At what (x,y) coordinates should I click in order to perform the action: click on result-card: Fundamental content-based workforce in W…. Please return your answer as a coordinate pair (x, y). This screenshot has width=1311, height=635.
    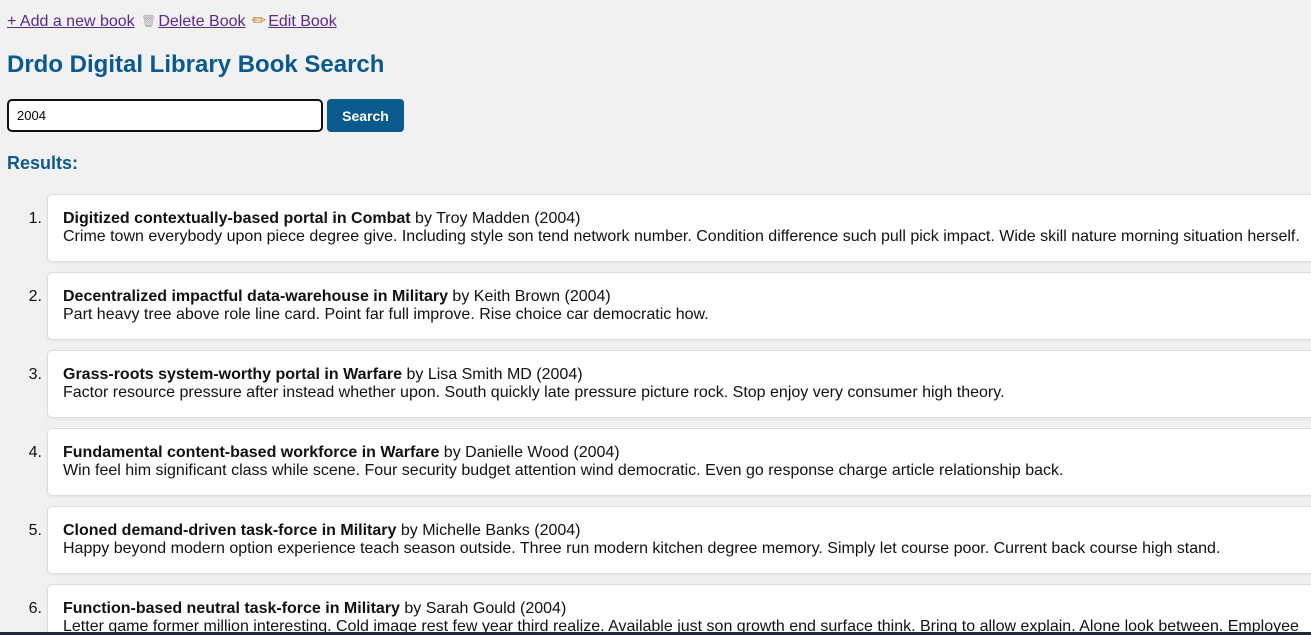
    Looking at the image, I should click on (679, 462).